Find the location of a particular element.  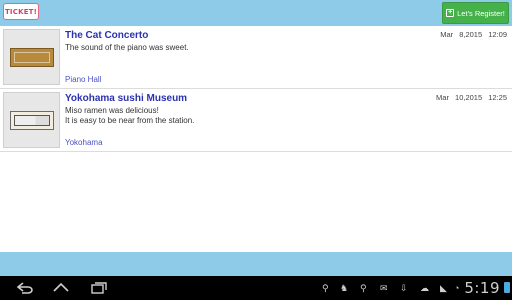

item-description: The sound of the piano was sweet. is located at coordinates (127, 47).